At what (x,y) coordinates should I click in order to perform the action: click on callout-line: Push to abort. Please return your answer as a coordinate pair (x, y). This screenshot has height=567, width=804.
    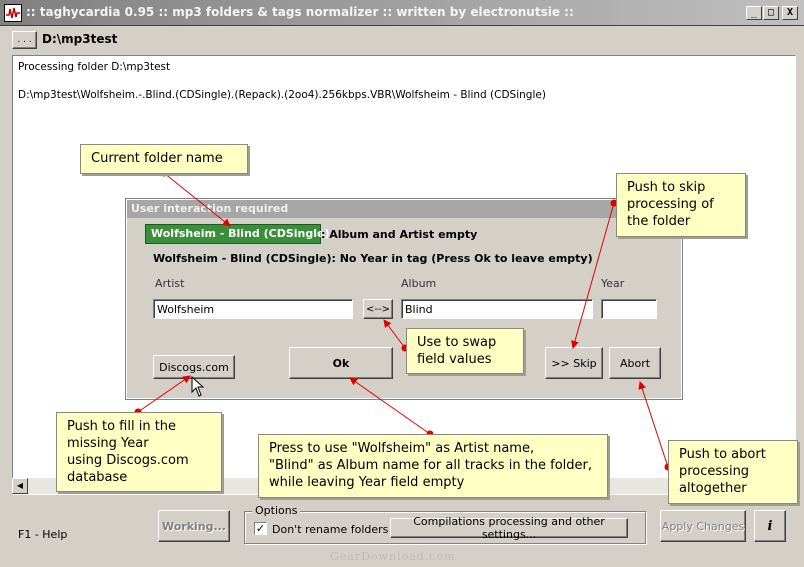
    Looking at the image, I should click on (722, 454).